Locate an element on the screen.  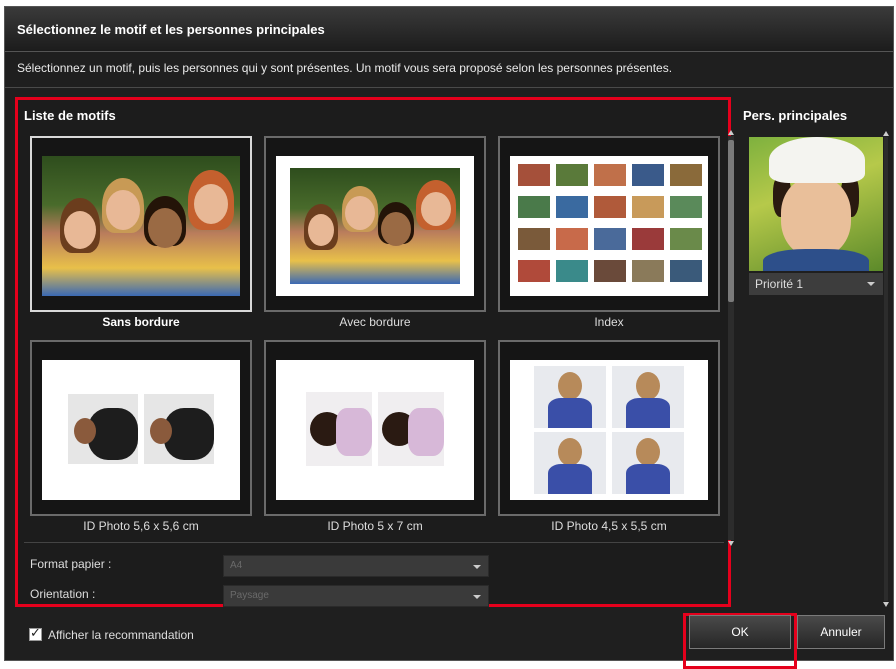
paper-format-value: A4 is located at coordinates (236, 565).